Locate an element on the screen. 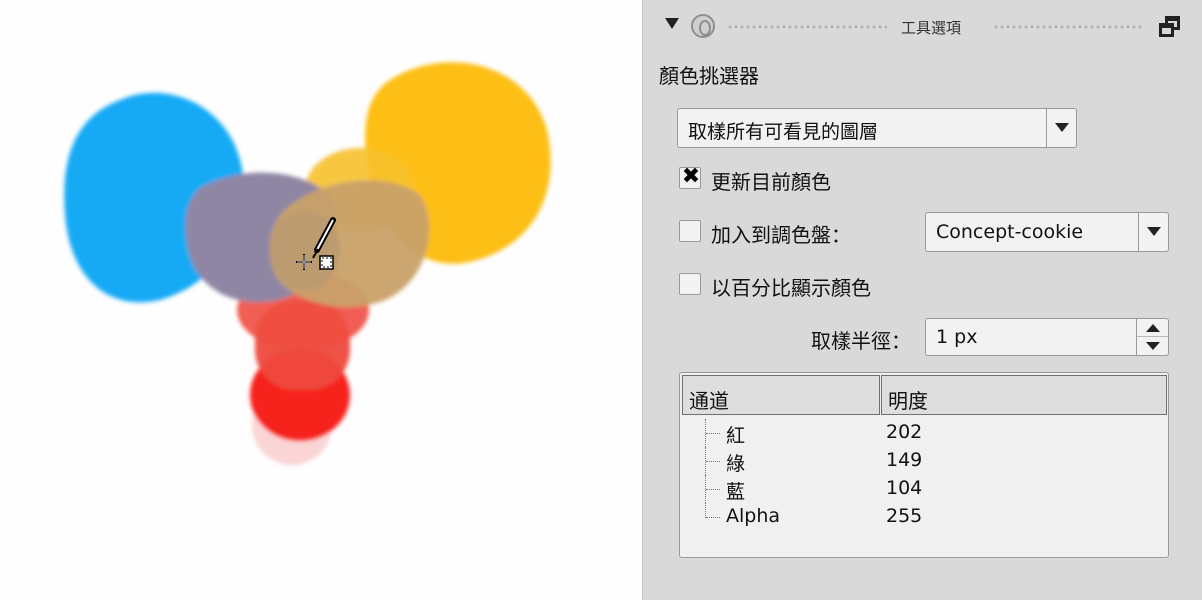 This screenshot has width=1202, height=600. sample-radius-label: 取樣半徑： is located at coordinates (861, 341).